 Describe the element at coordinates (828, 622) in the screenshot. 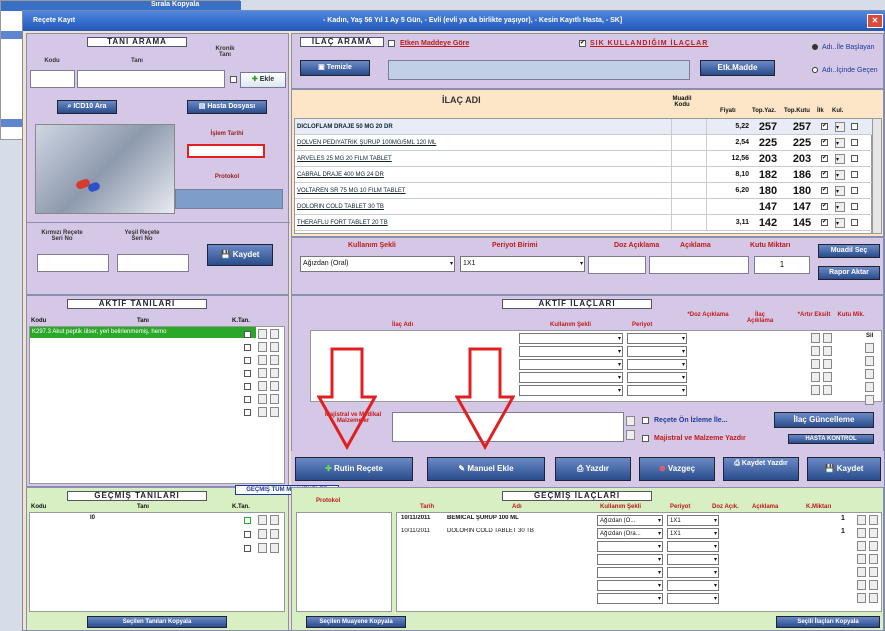

I see `secili-ilaclari-kopyala-button: Seçili İlaçları Kopyala` at that location.